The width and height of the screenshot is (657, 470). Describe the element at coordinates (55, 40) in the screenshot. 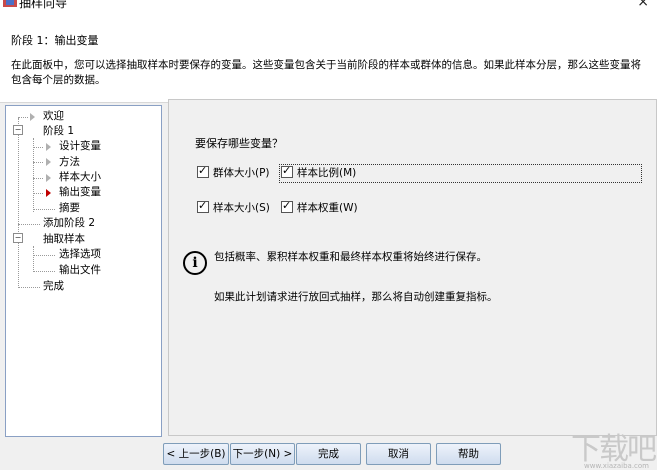

I see `step-title: 阶段 1：输出变量` at that location.